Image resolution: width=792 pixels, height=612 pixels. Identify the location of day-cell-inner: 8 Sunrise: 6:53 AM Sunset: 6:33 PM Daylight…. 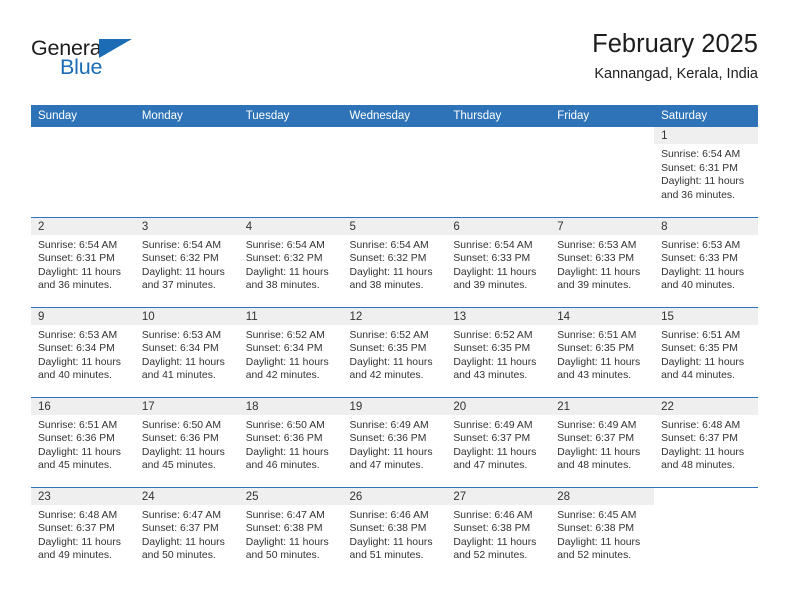
(706, 262).